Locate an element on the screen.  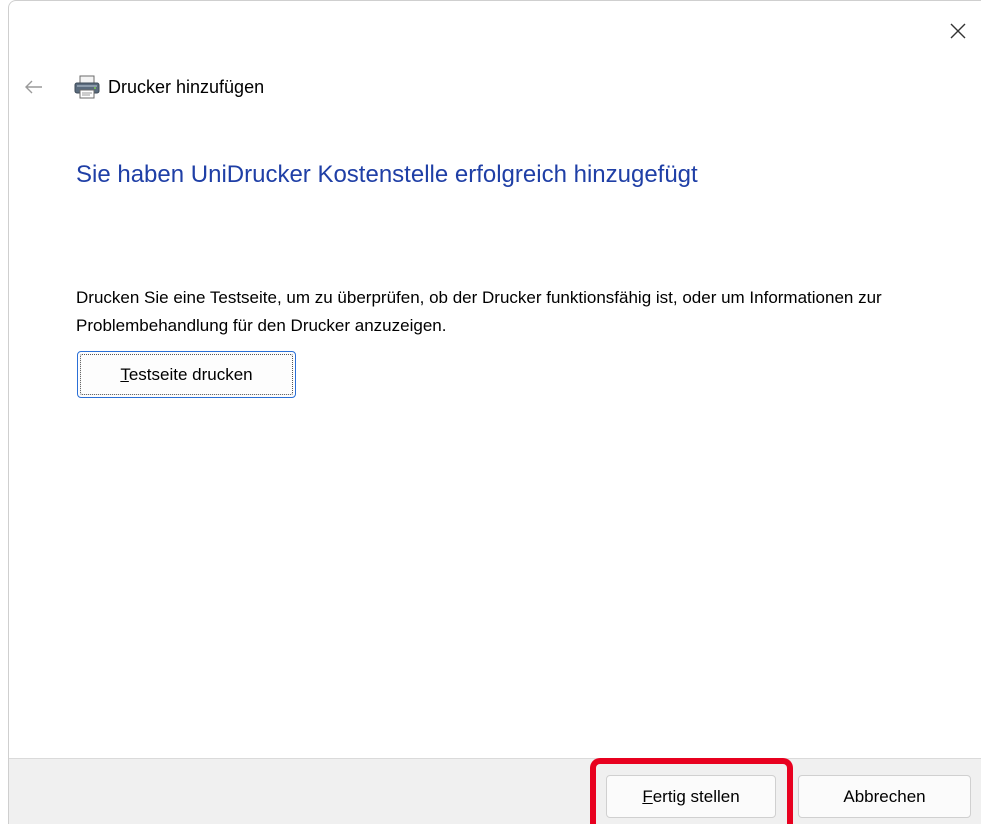
print-test-page-label: Testseite drucken is located at coordinates (186, 374).